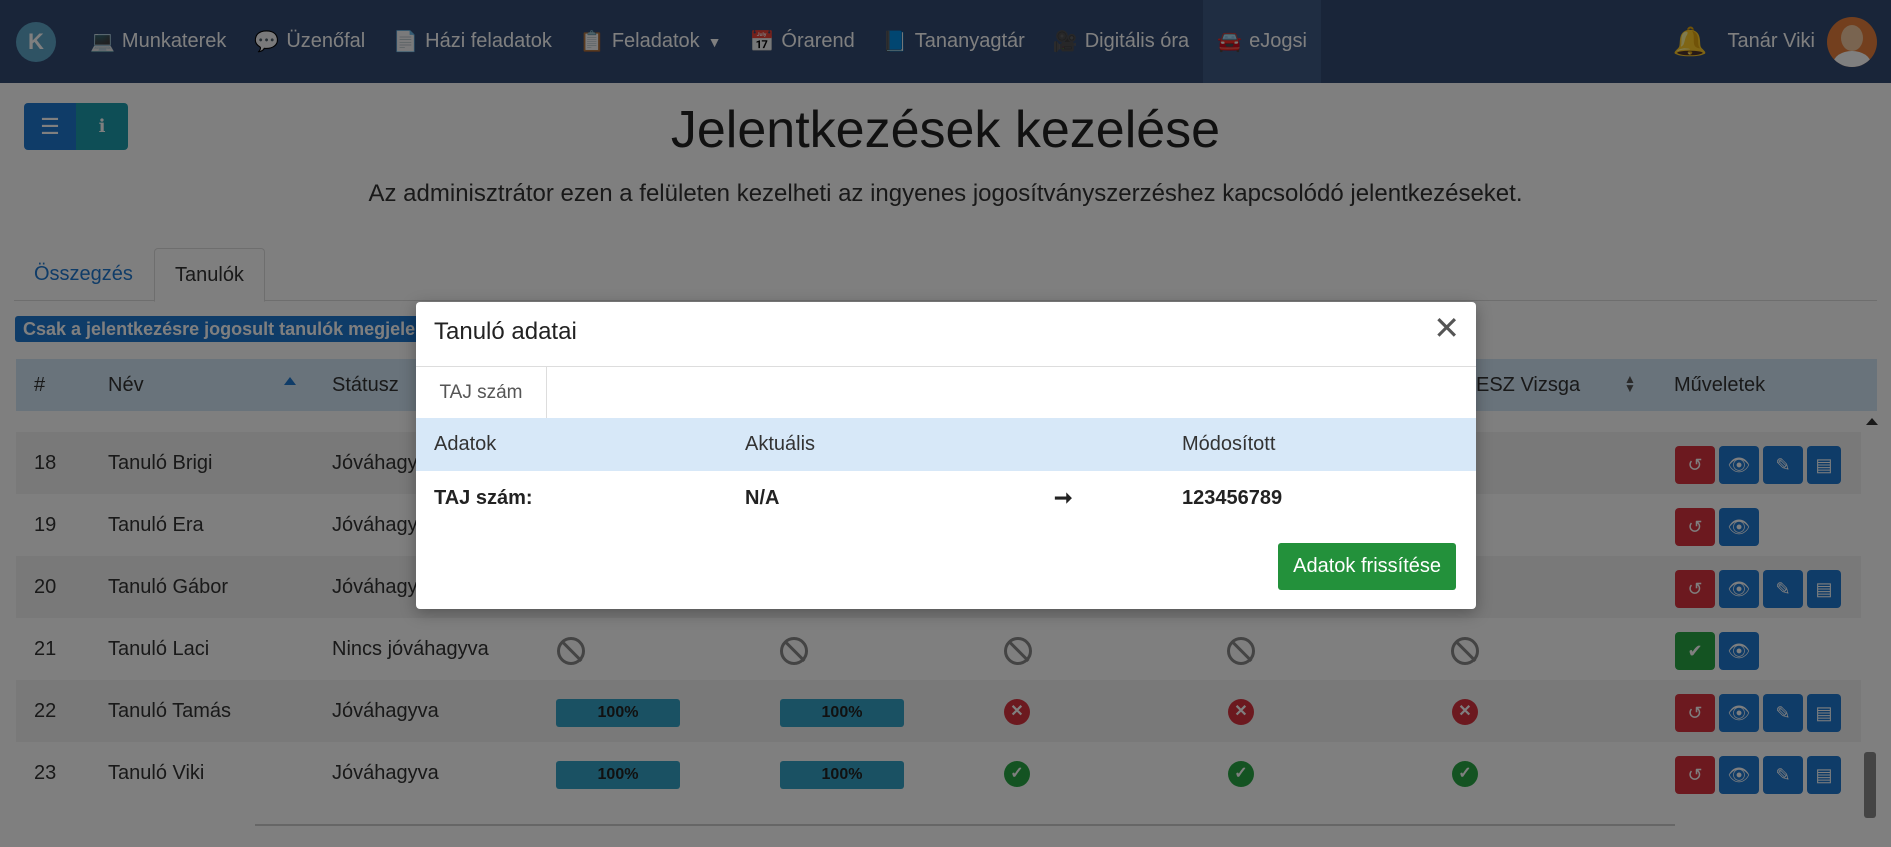 This screenshot has height=847, width=1891. I want to click on close-icon: ✕, so click(1446, 328).